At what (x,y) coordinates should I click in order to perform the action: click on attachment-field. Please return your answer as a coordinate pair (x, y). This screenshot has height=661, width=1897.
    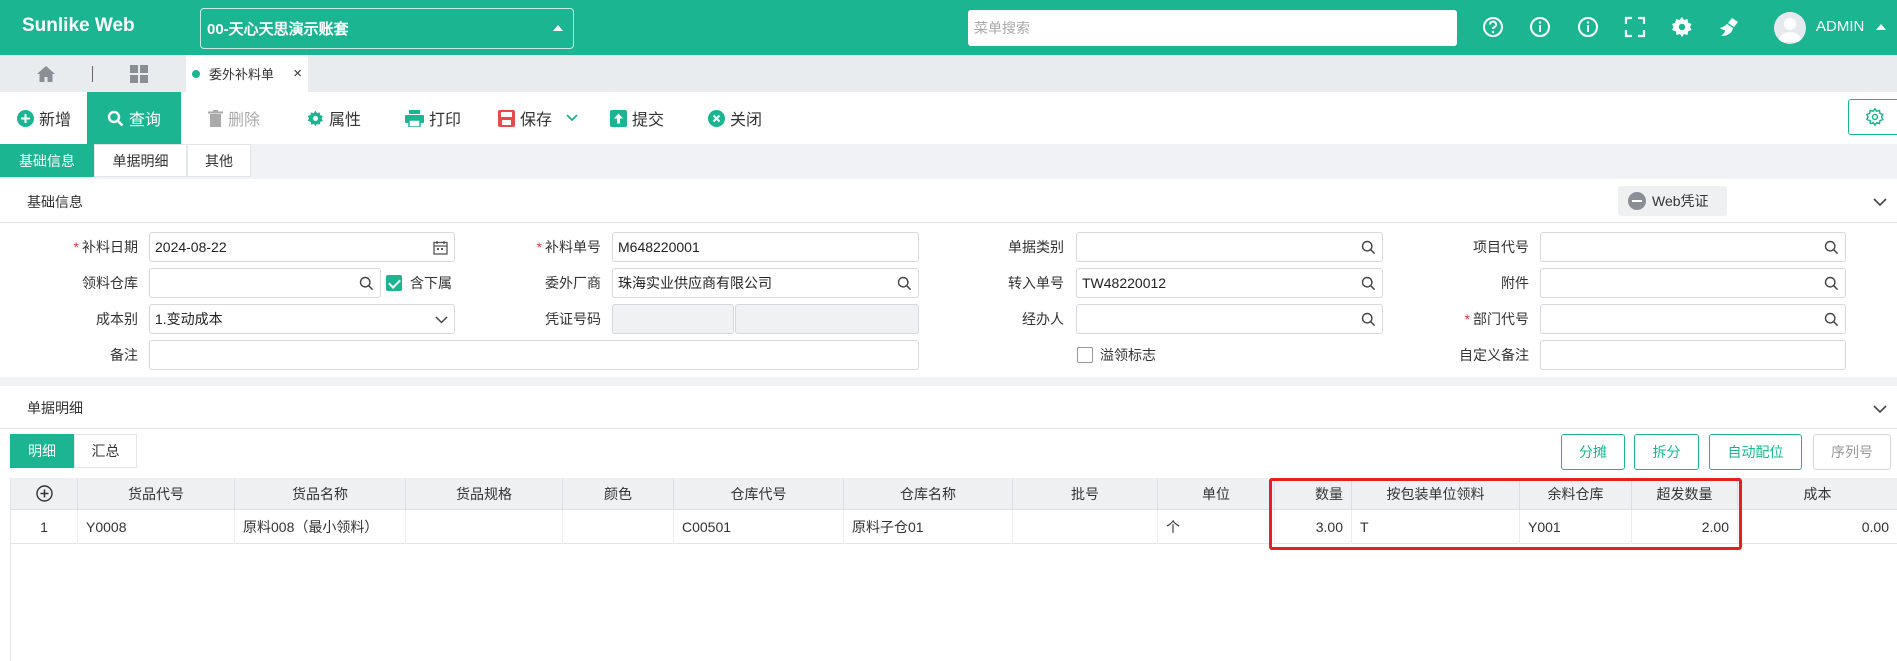
    Looking at the image, I should click on (1693, 283).